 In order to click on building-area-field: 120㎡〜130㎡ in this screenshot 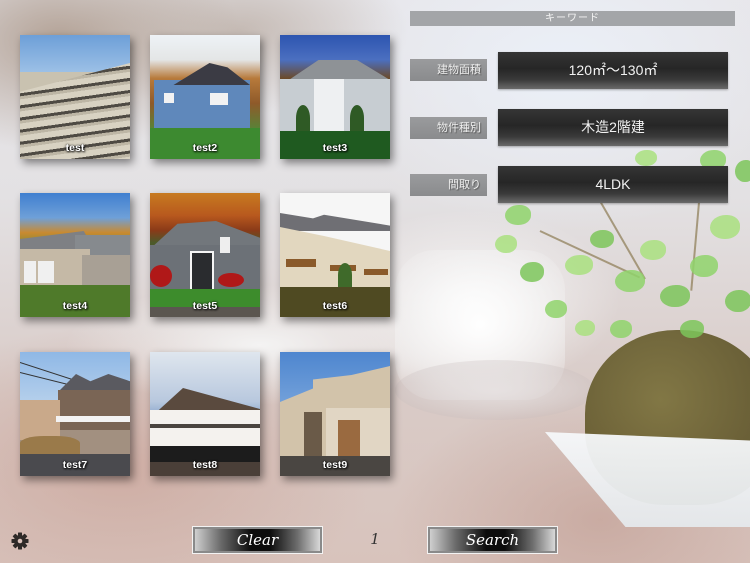, I will do `click(613, 70)`.